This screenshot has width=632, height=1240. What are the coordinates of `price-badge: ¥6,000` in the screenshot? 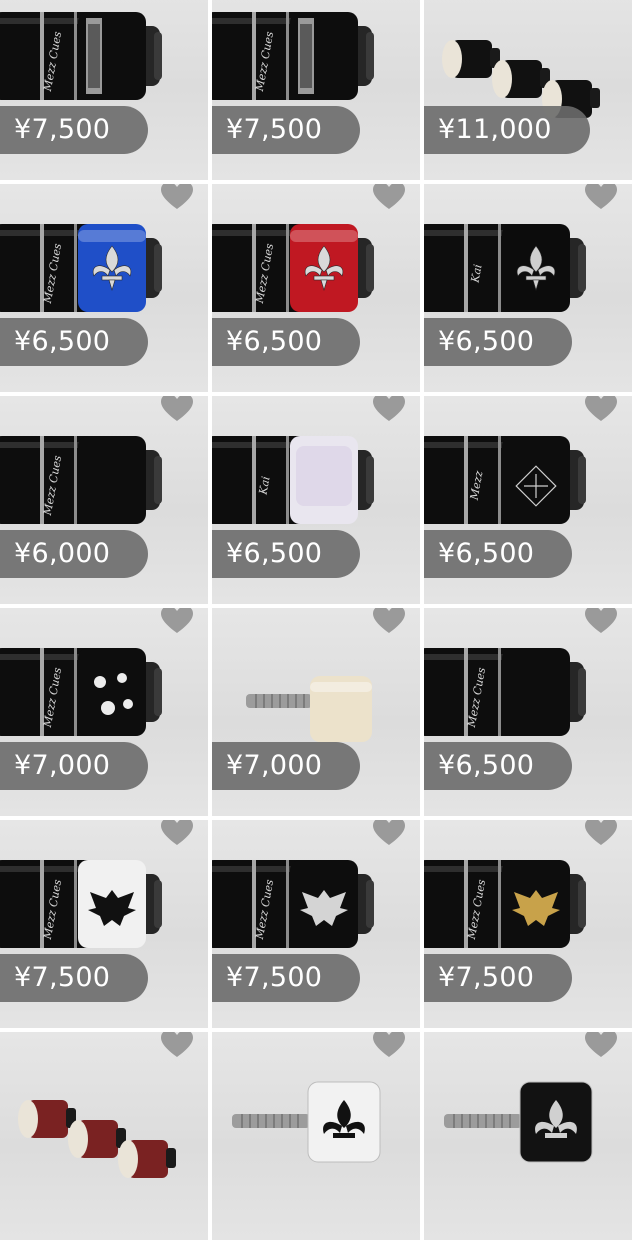 It's located at (74, 554).